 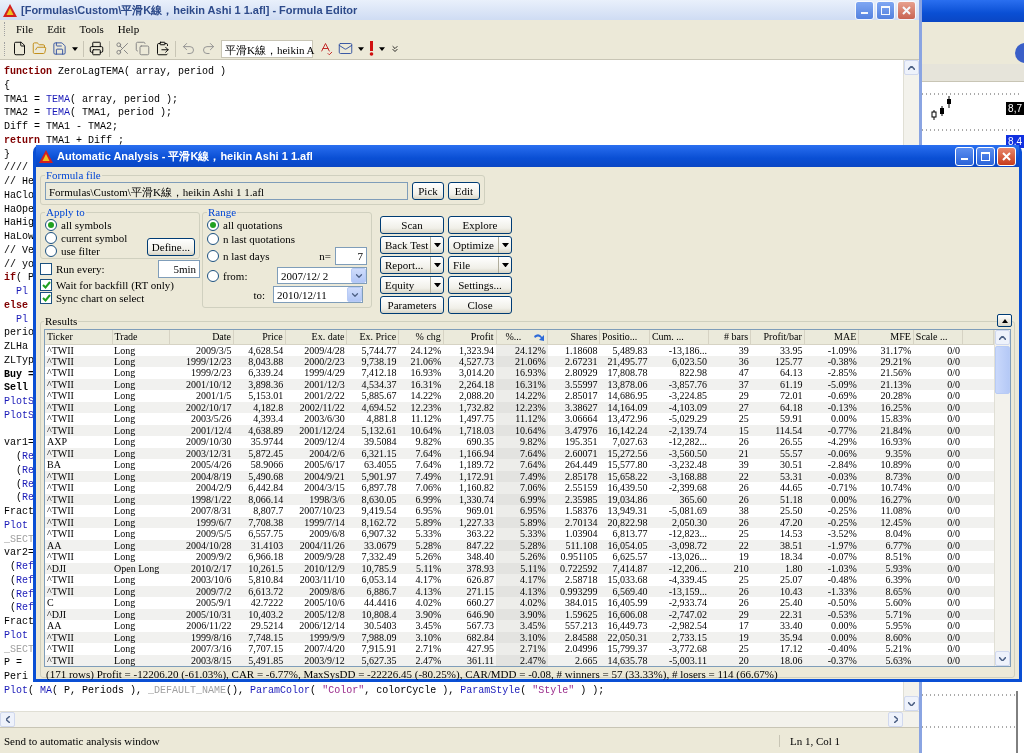 I want to click on chevron-right-icon, so click(x=895, y=719).